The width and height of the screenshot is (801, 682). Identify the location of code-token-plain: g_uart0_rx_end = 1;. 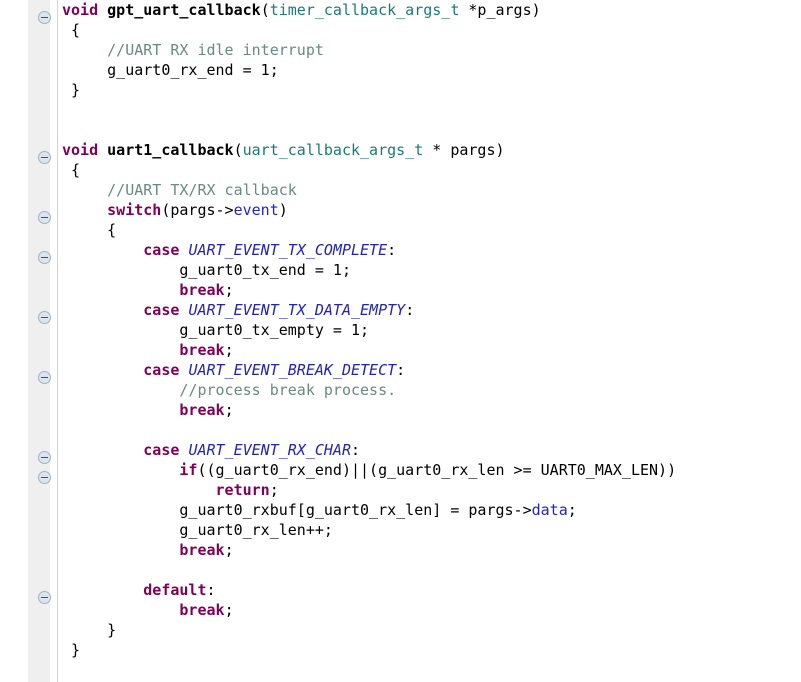
(170, 70).